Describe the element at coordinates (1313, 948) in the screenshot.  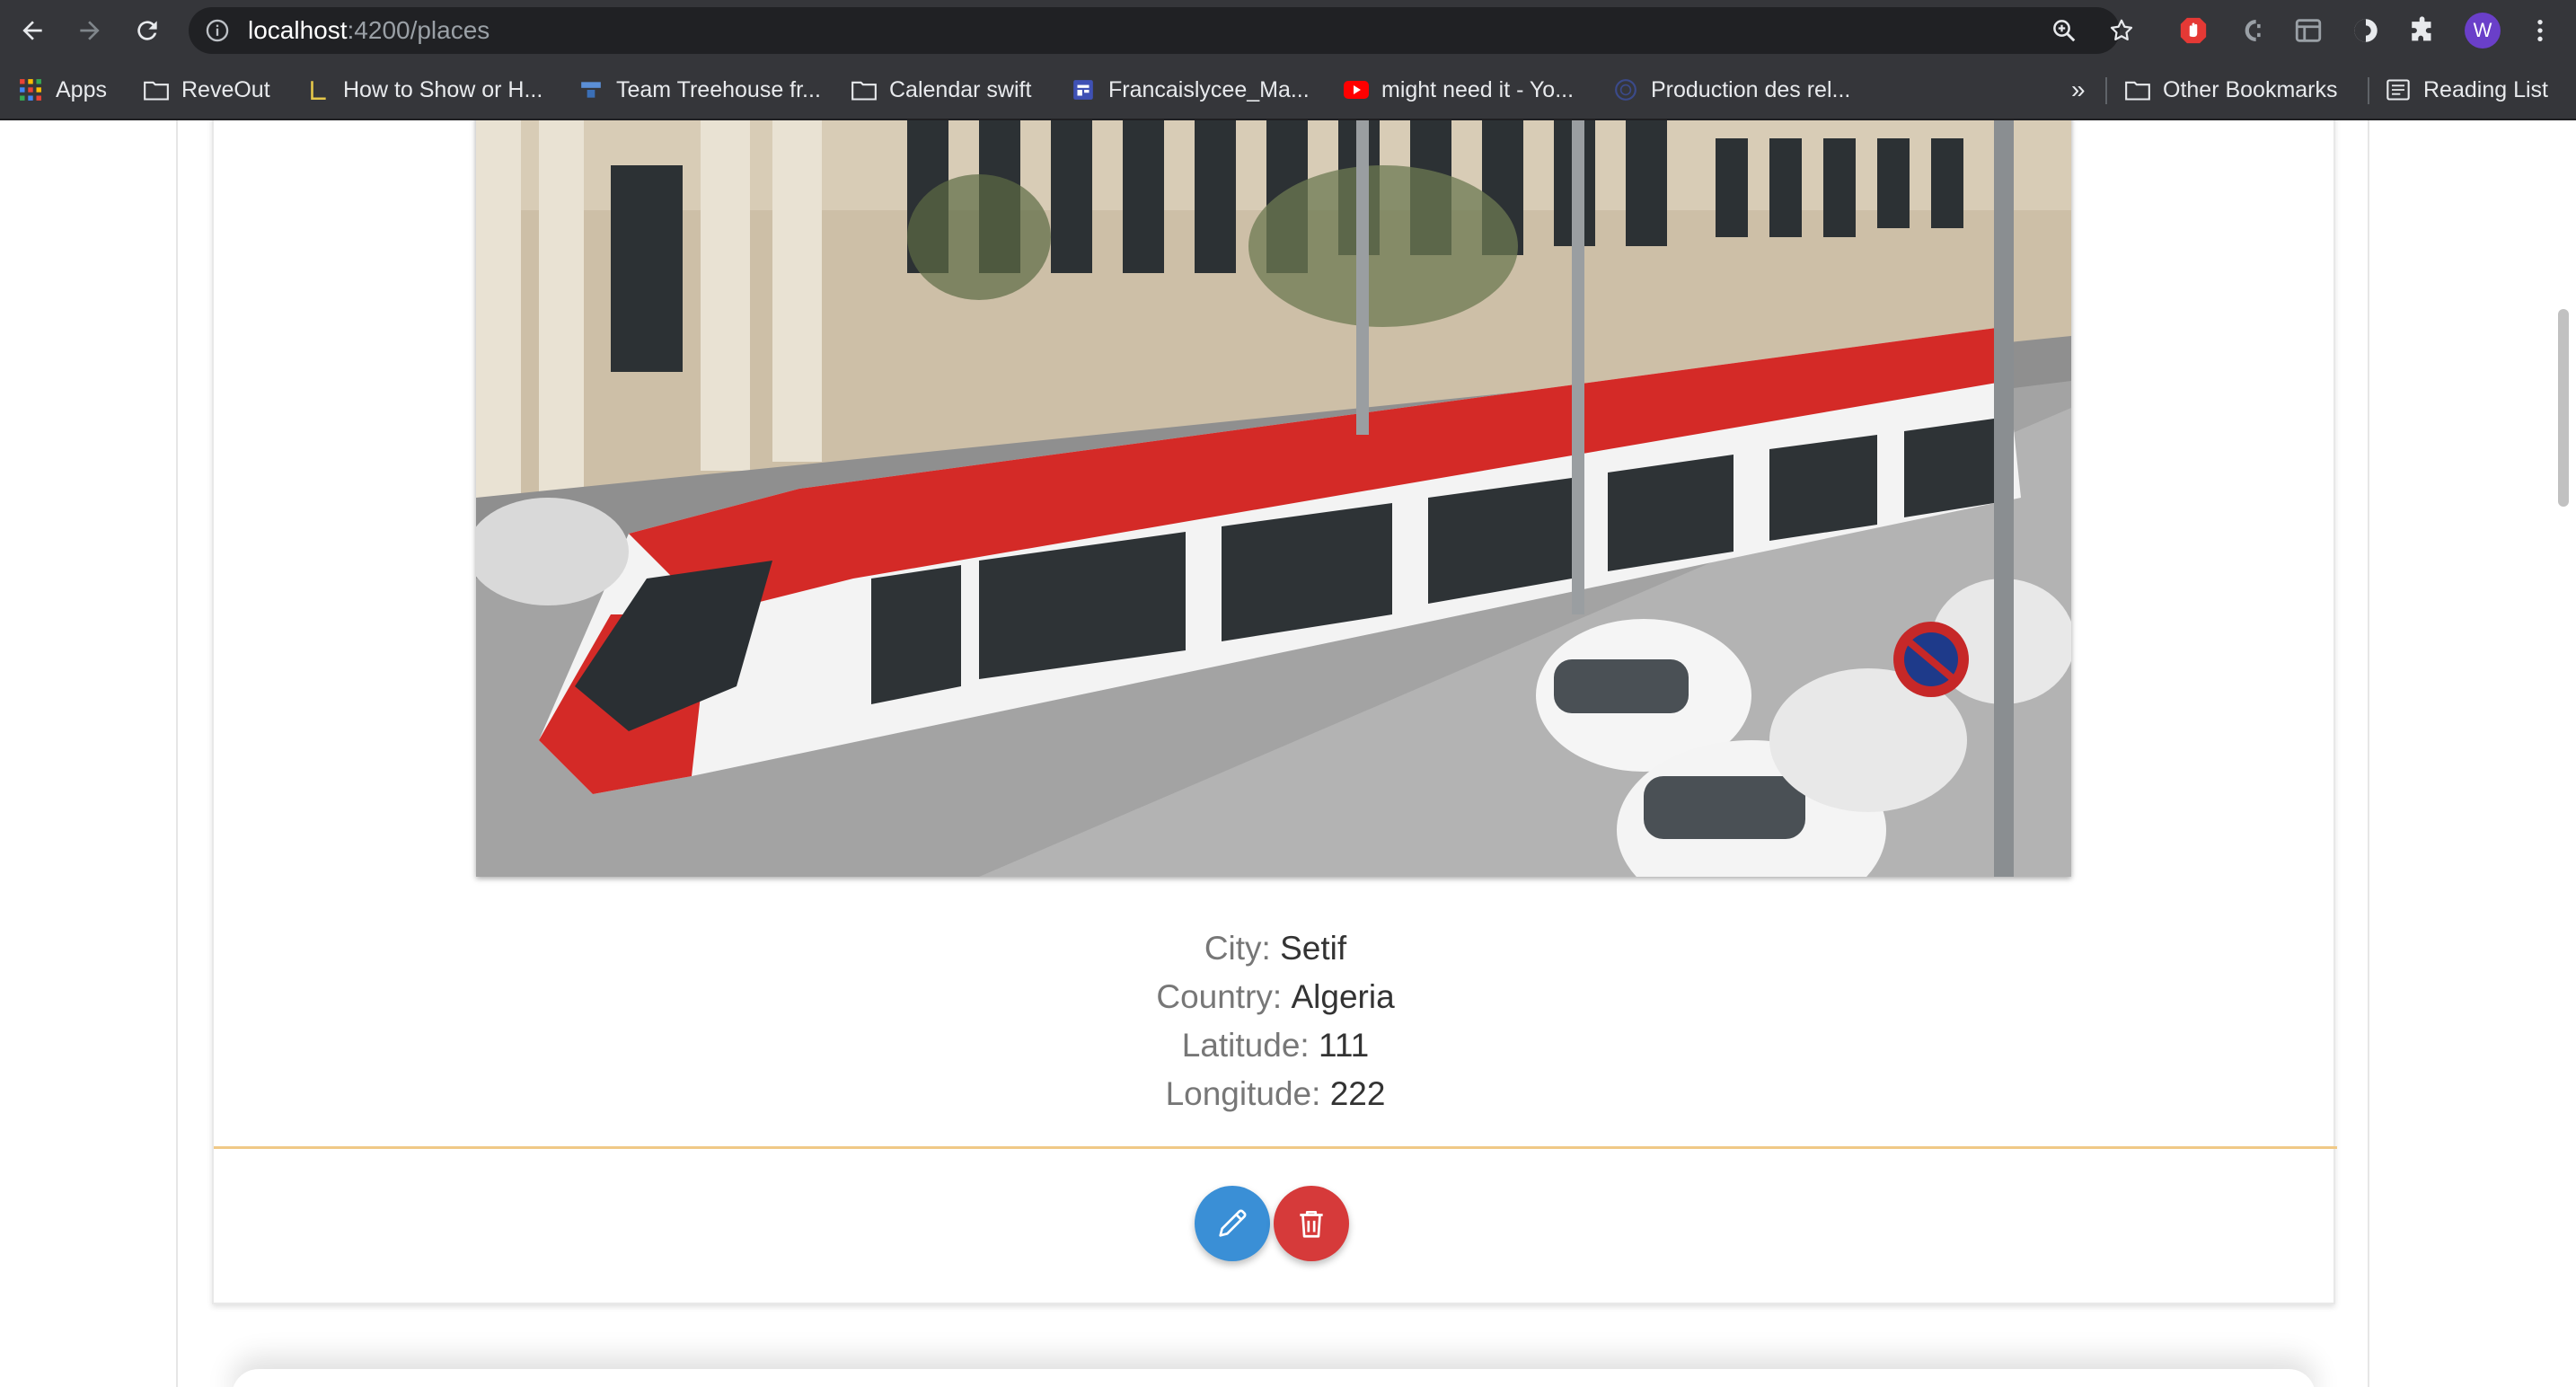
I see `city-value: Setif` at that location.